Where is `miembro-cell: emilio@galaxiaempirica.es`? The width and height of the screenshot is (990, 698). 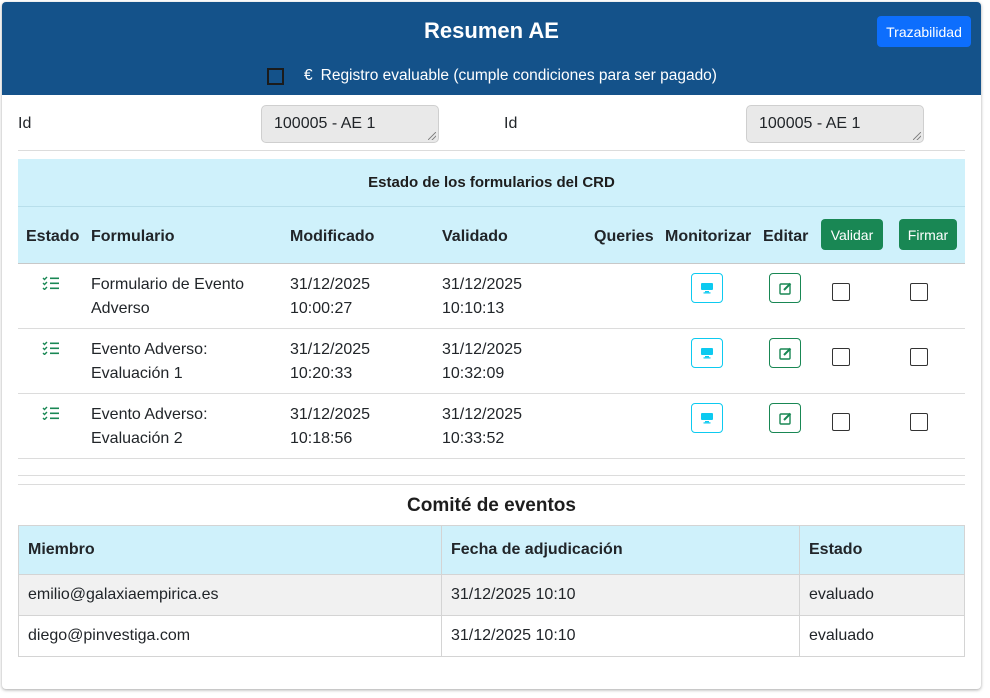
miembro-cell: emilio@galaxiaempirica.es is located at coordinates (230, 595).